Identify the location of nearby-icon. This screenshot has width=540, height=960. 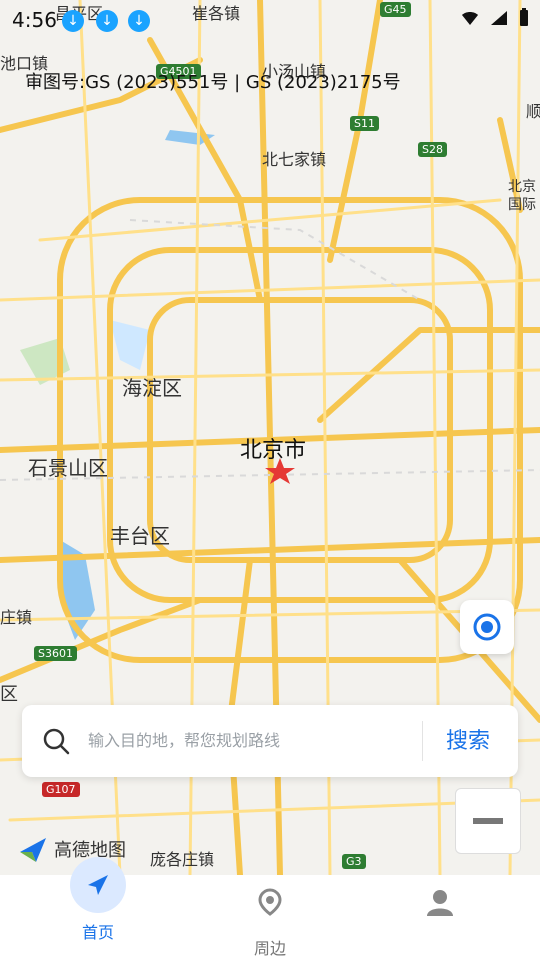
(270, 903).